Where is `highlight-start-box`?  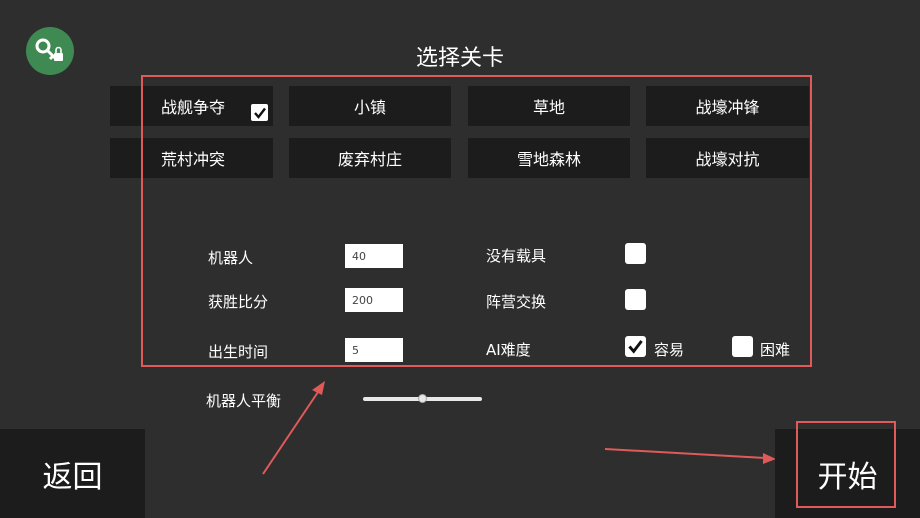
highlight-start-box is located at coordinates (846, 464).